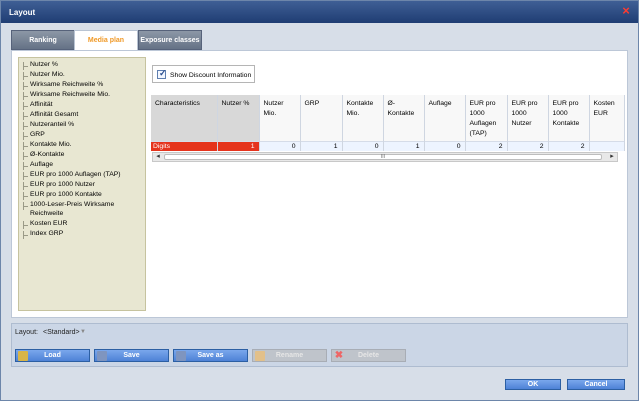 The height and width of the screenshot is (401, 639). What do you see at coordinates (158, 157) in the screenshot?
I see `scroll-left-icon: ◂` at bounding box center [158, 157].